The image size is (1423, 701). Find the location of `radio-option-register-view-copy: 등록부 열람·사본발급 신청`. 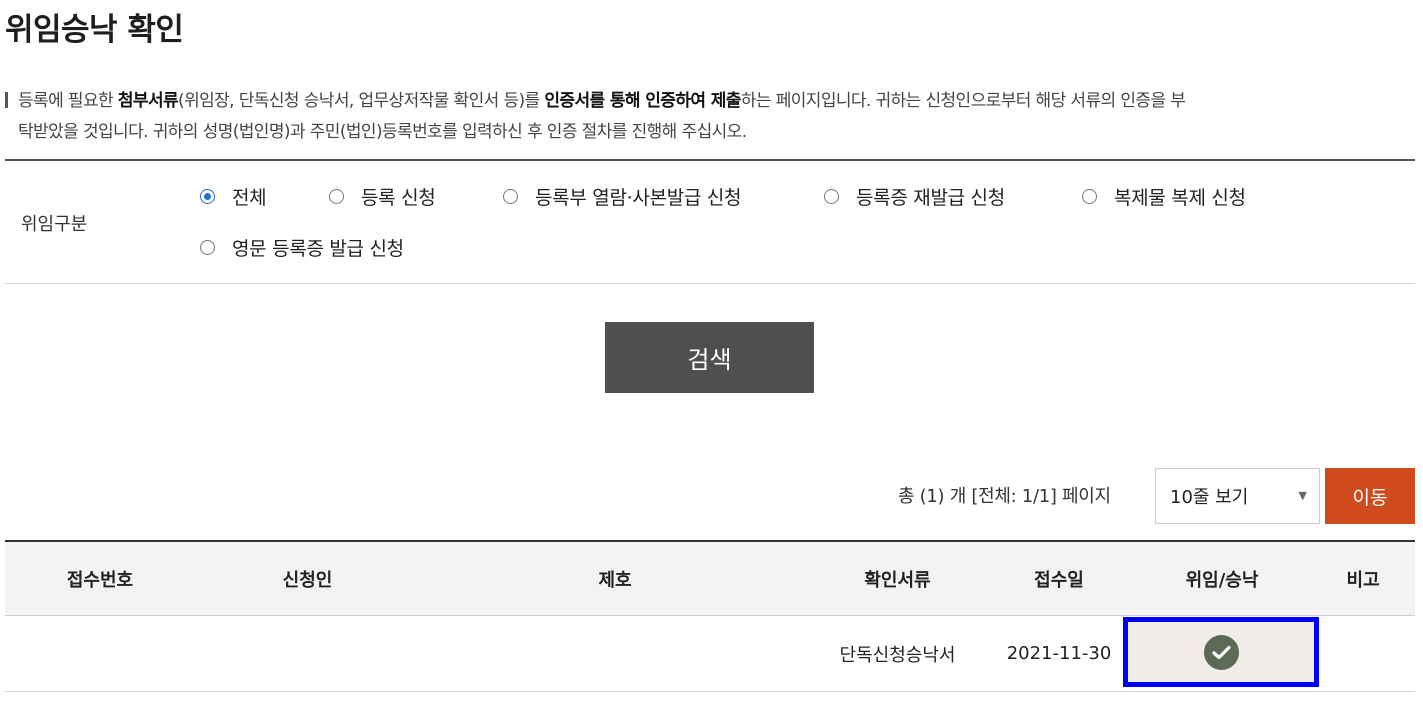

radio-option-register-view-copy: 등록부 열람·사본발급 신청 is located at coordinates (622, 196).